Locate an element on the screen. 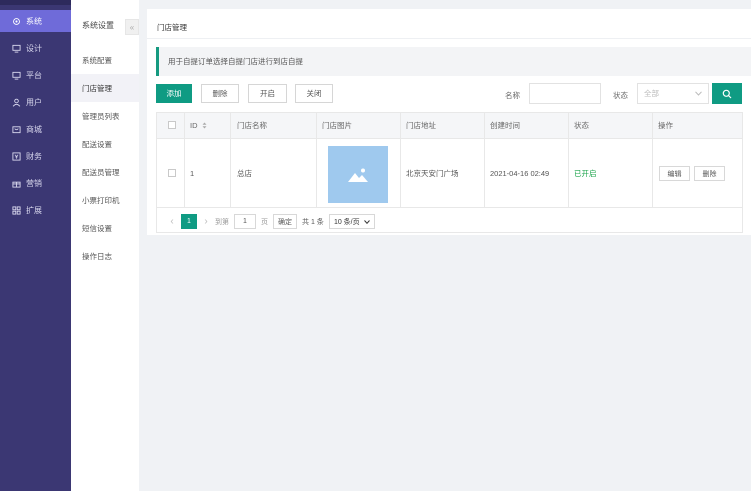 Image resolution: width=751 pixels, height=491 pixels. header-image: 门店图片 is located at coordinates (337, 125).